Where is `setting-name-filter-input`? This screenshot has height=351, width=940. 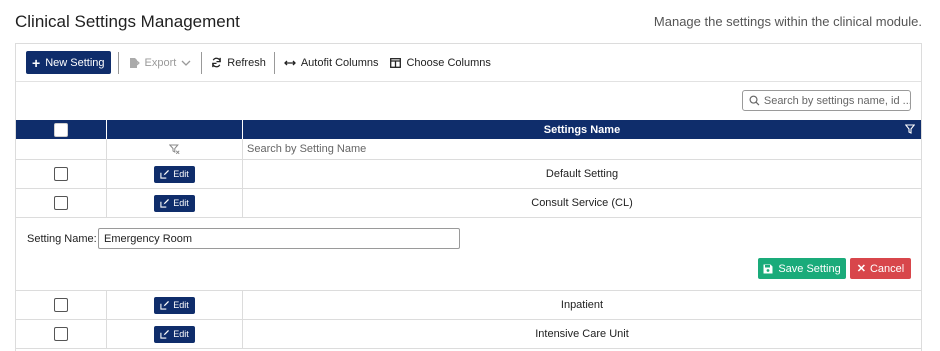
setting-name-filter-input is located at coordinates (397, 149).